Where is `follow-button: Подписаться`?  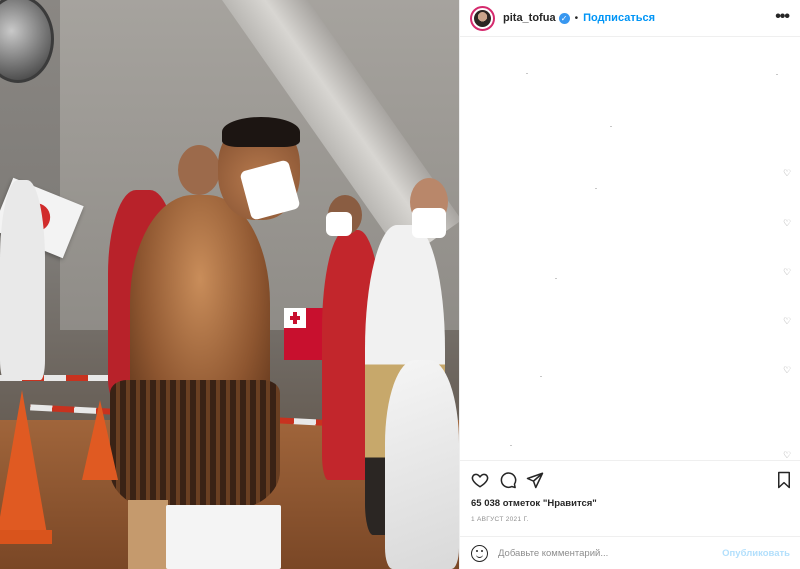 follow-button: Подписаться is located at coordinates (619, 18).